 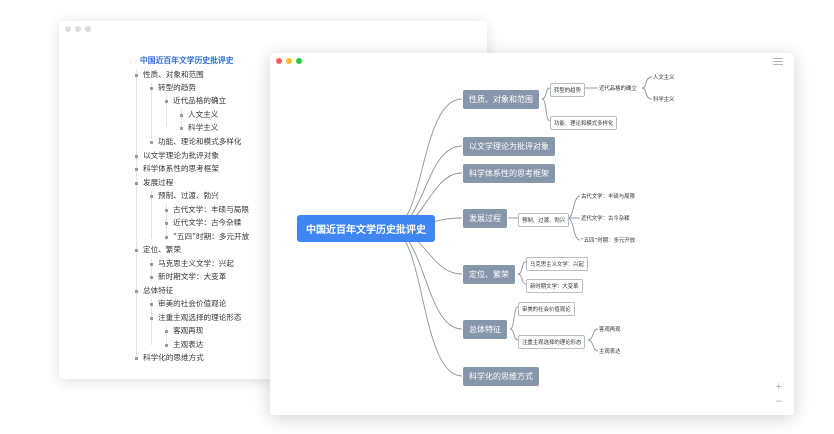 I want to click on outline-item: 以文学理论为批评对象, so click(x=177, y=156).